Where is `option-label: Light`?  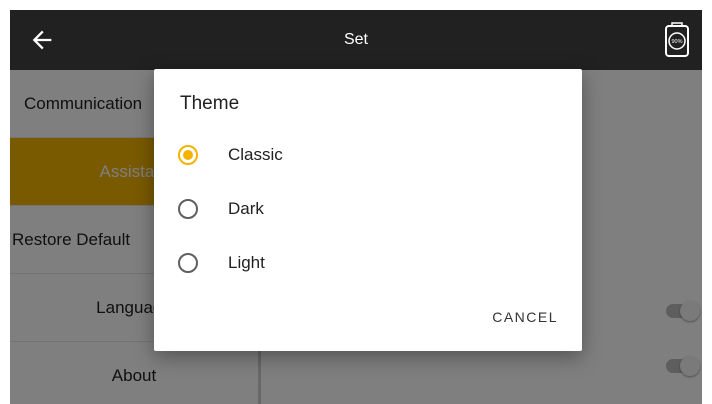
option-label: Light is located at coordinates (246, 262).